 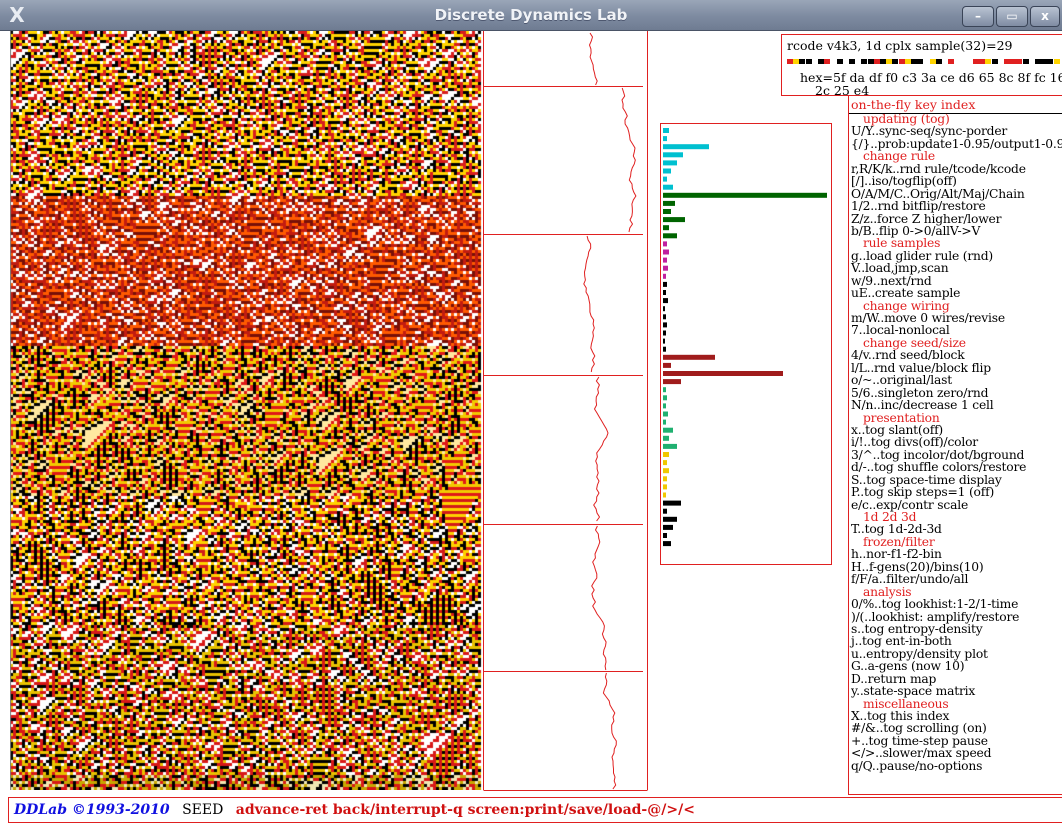 I want to click on entropy-plot-frames, so click(x=565, y=411).